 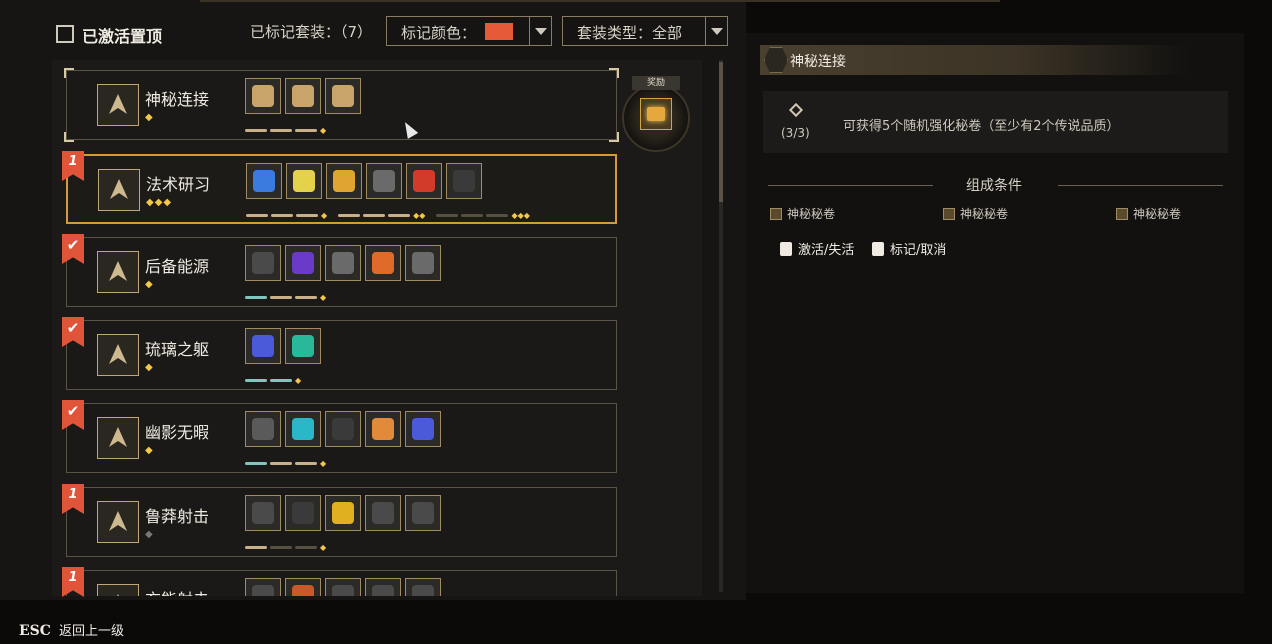 I want to click on divider, so click(x=1140, y=185).